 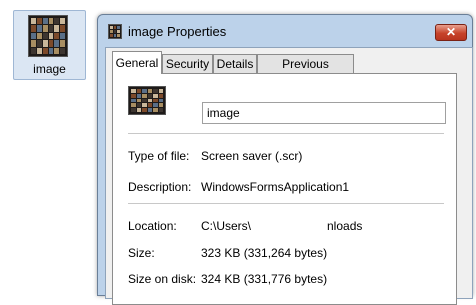 What do you see at coordinates (345, 226) in the screenshot?
I see `location-value-end: nloads` at bounding box center [345, 226].